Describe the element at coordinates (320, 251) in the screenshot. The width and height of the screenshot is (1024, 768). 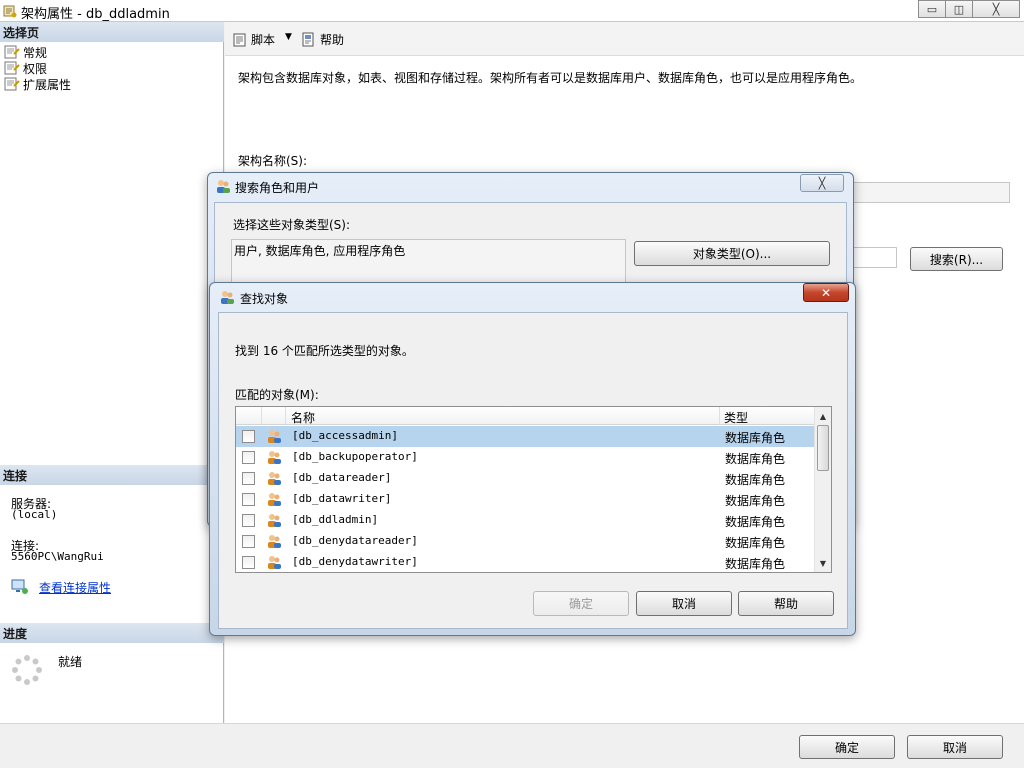
I see `object-types-value: 用户, 数据库角色, 应用程序角色` at that location.